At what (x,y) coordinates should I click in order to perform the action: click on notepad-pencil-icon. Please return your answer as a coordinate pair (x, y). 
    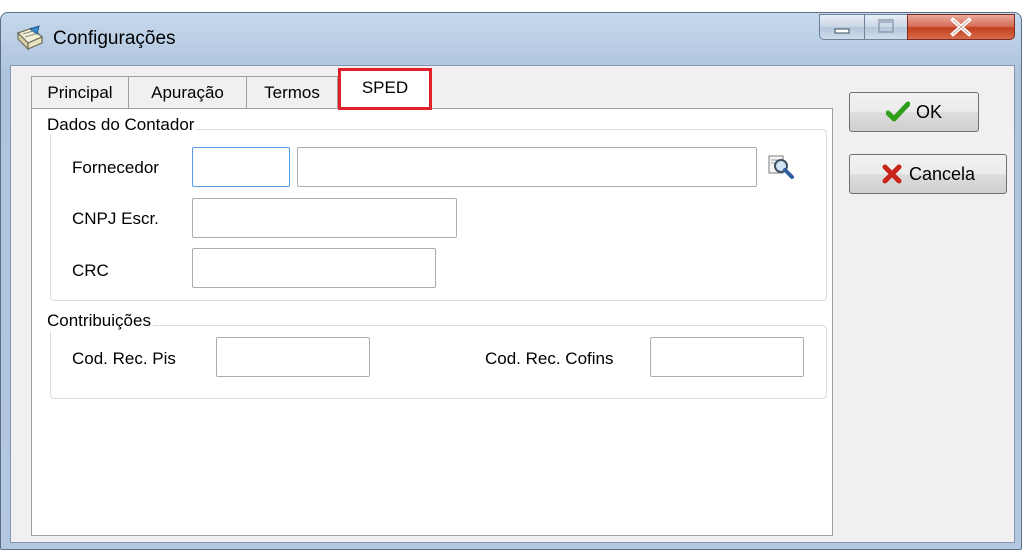
    Looking at the image, I should click on (30, 38).